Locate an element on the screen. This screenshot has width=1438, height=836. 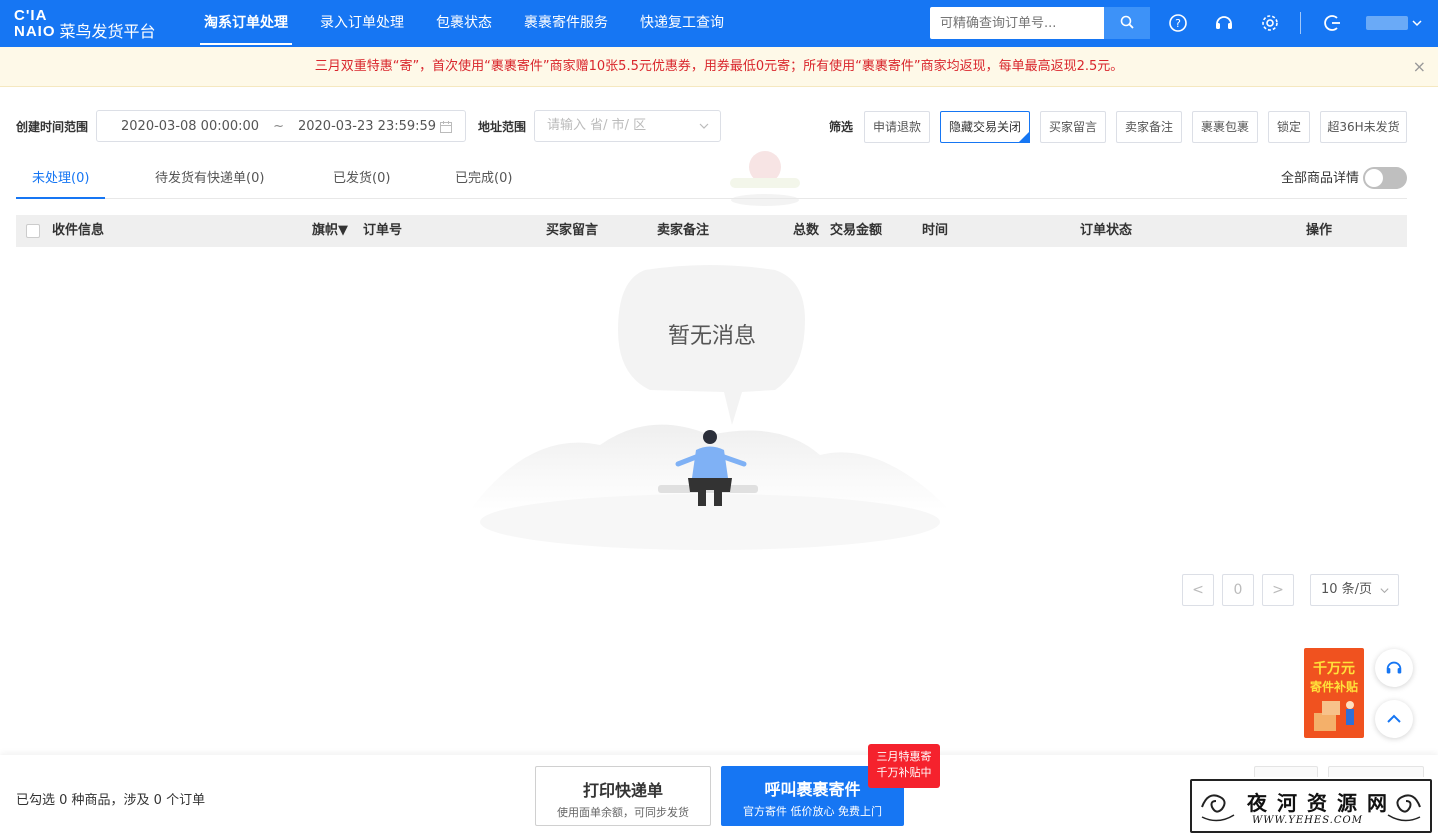
promo-line2: 千万补贴中 is located at coordinates (904, 772).